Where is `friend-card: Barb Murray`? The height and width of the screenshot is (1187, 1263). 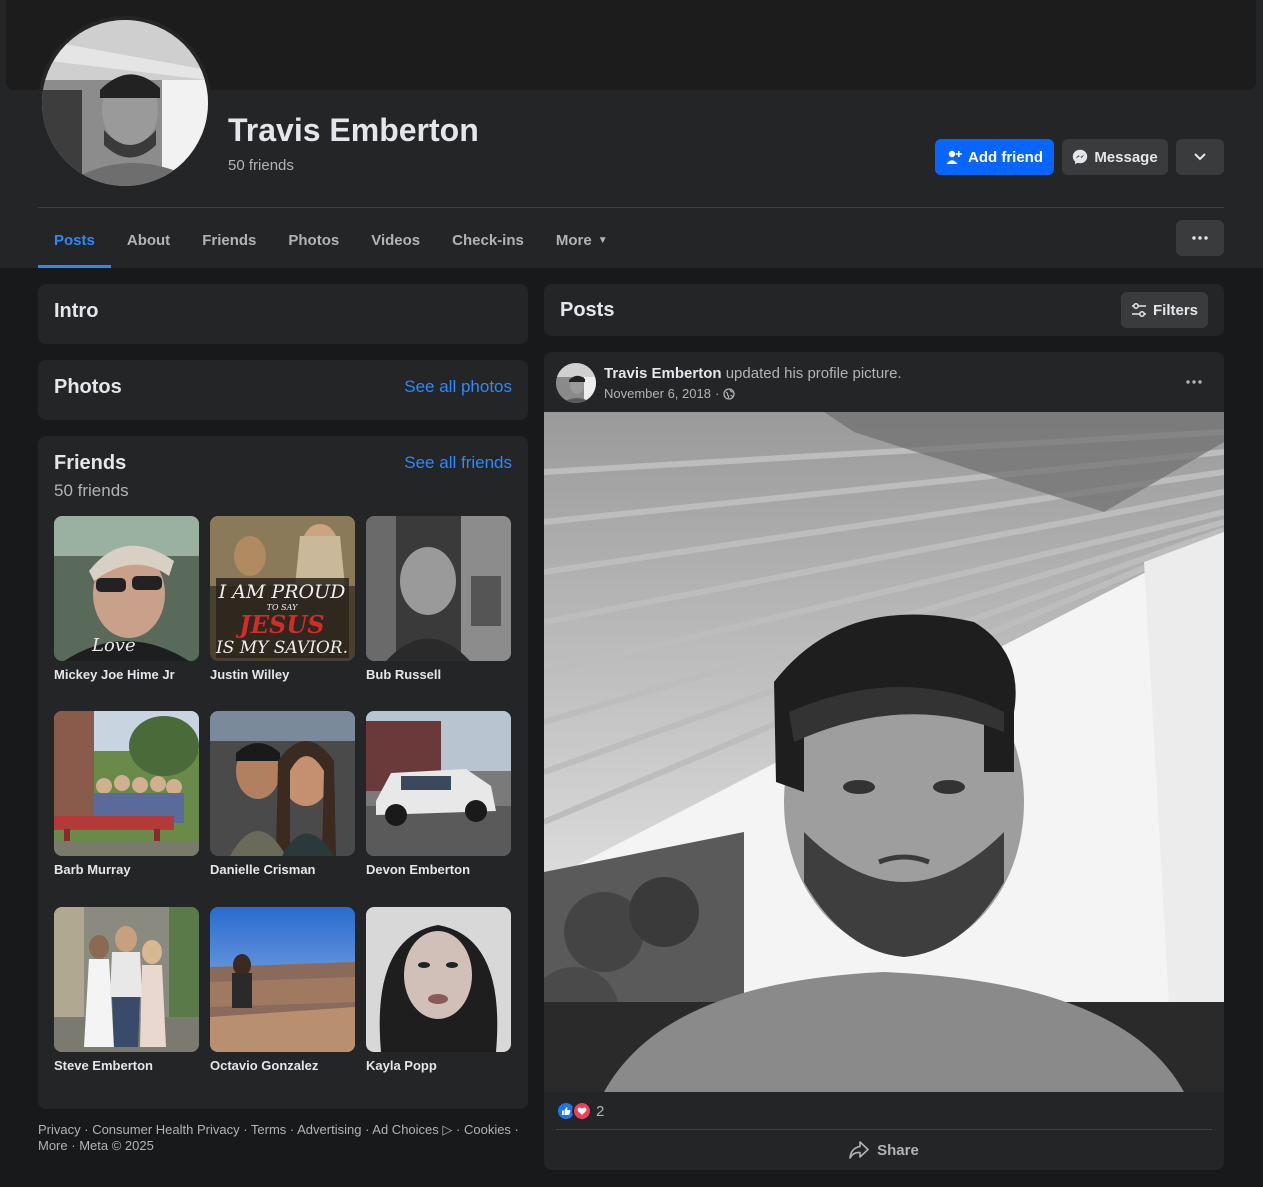 friend-card: Barb Murray is located at coordinates (126, 794).